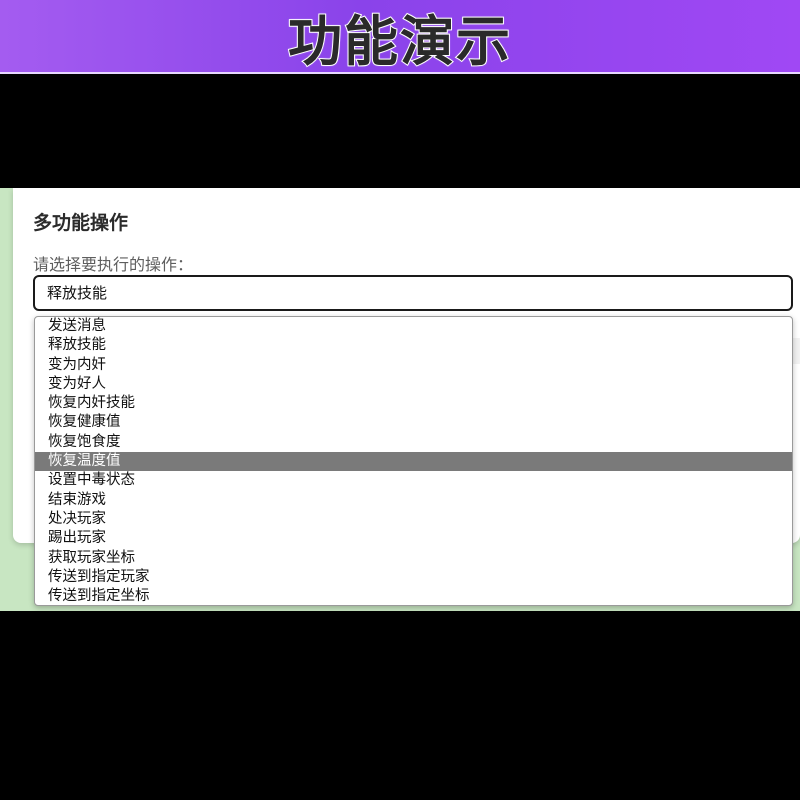 Image resolution: width=800 pixels, height=800 pixels. Describe the element at coordinates (413, 326) in the screenshot. I see `dropdown-option: 发送消息` at that location.